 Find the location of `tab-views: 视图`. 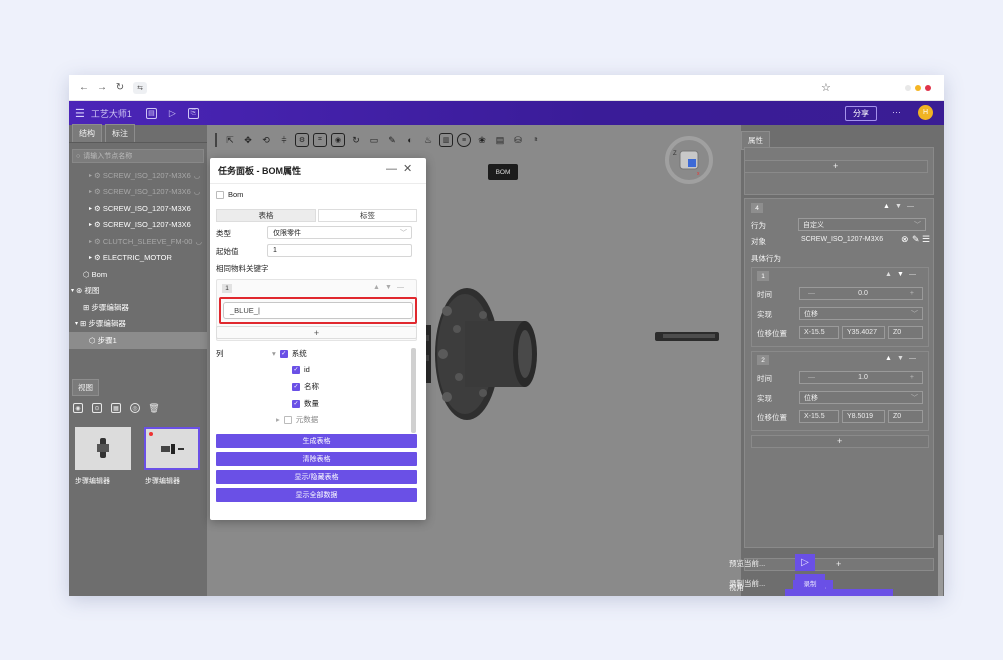

tab-views: 视图 is located at coordinates (85, 387).